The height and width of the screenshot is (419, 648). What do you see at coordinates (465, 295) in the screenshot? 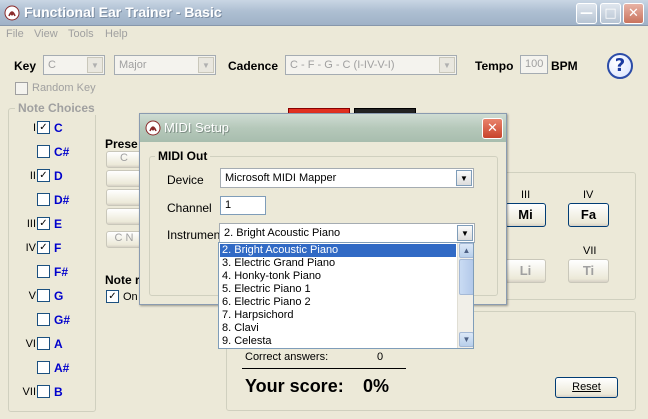
I see `instrument-scrollbar: ▲ ▼` at bounding box center [465, 295].